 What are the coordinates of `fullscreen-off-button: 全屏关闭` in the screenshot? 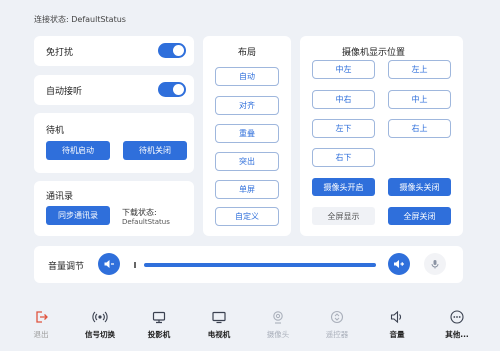 It's located at (419, 216).